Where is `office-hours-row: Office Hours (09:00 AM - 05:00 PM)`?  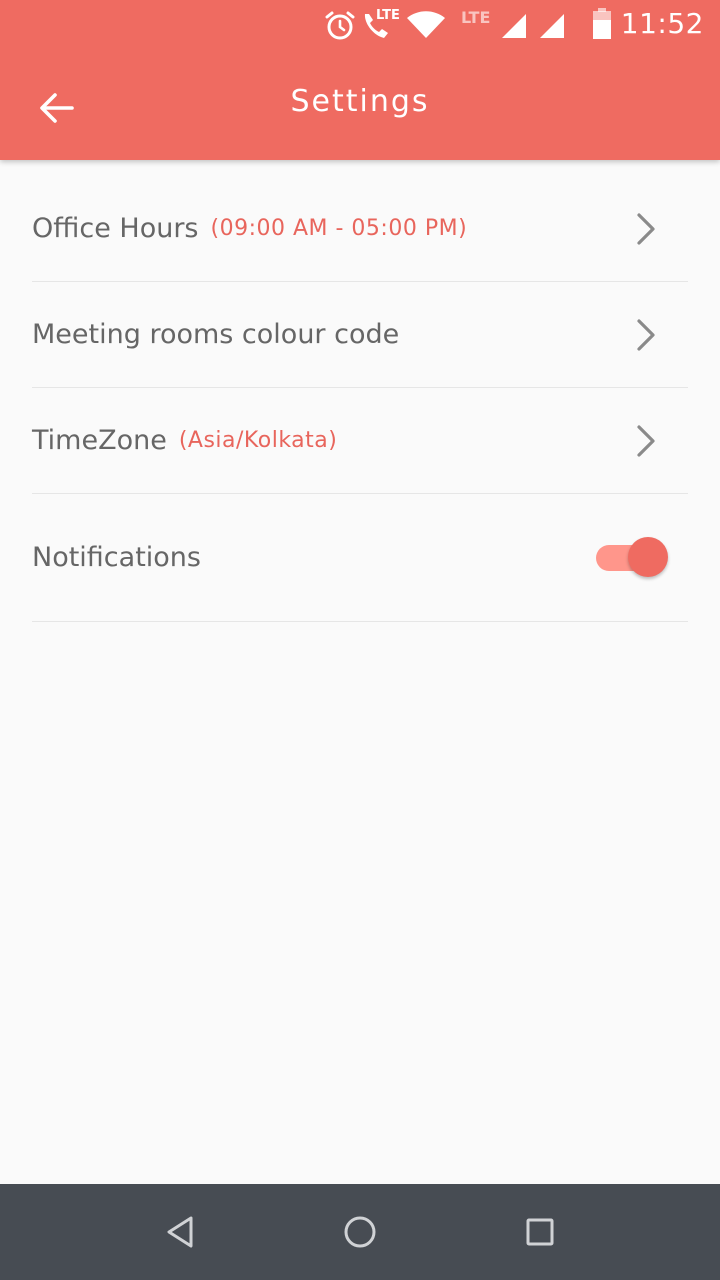
office-hours-row: Office Hours (09:00 AM - 05:00 PM) is located at coordinates (360, 229).